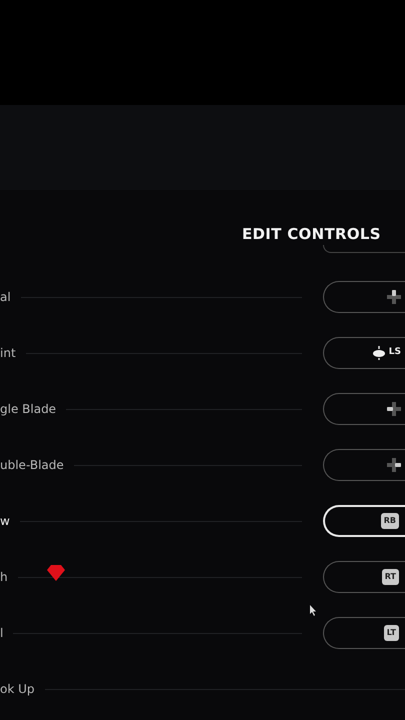  What do you see at coordinates (32, 465) in the screenshot?
I see `action-label: uble-Blade` at bounding box center [32, 465].